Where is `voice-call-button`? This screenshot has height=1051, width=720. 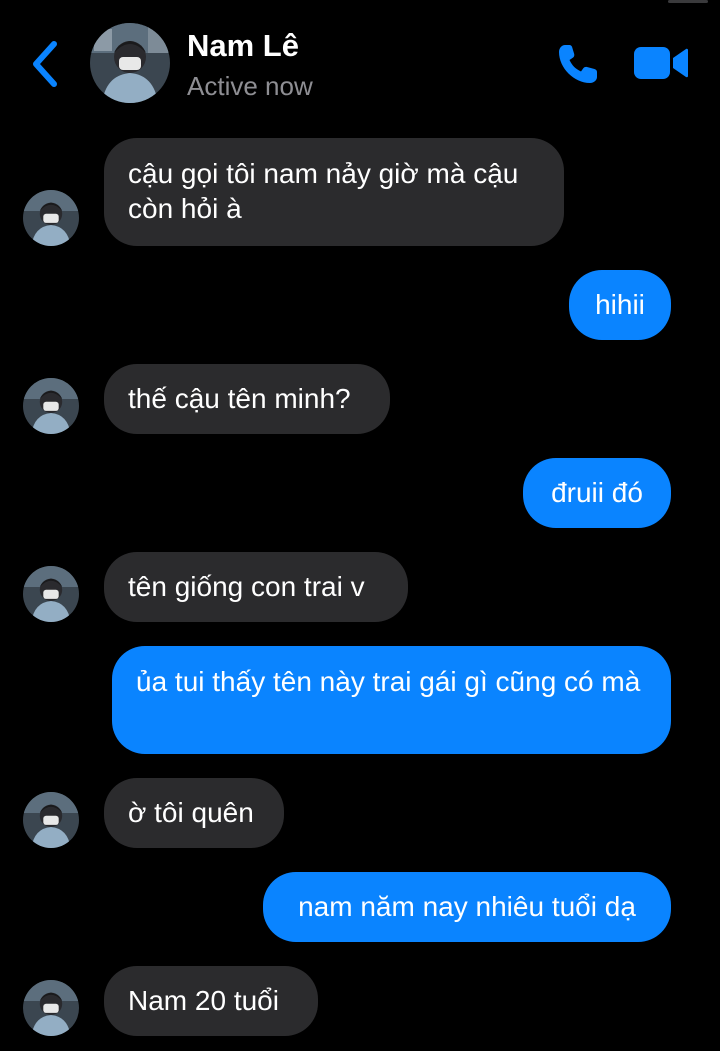
voice-call-button is located at coordinates (580, 64).